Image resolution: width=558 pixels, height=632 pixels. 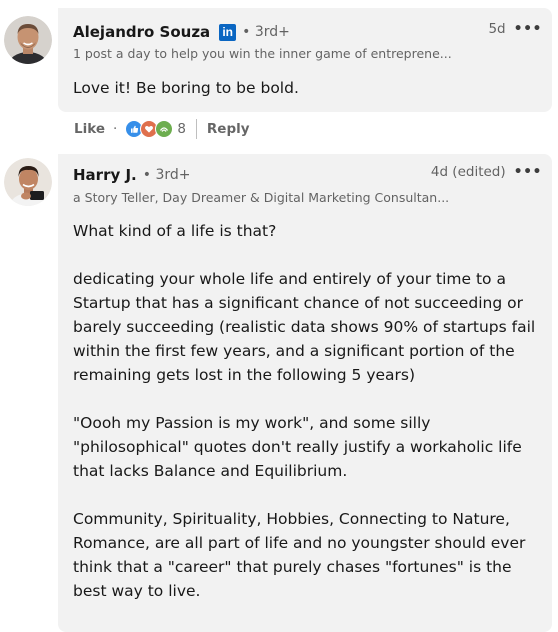 What do you see at coordinates (468, 172) in the screenshot?
I see `comment-timestamp: 4d (edited)` at bounding box center [468, 172].